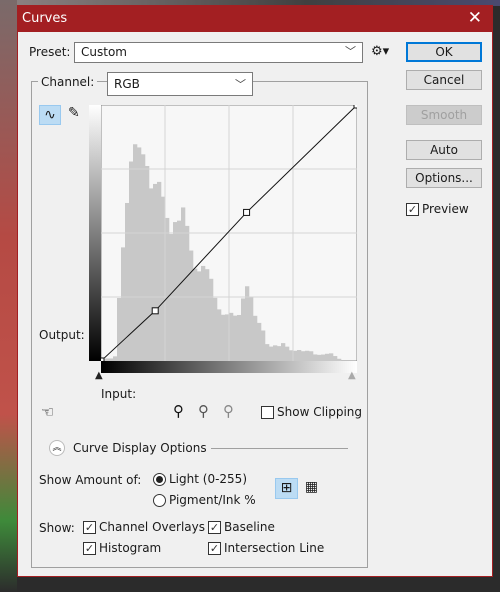 Image resolution: width=500 pixels, height=592 pixels. What do you see at coordinates (255, 19) in the screenshot?
I see `title-bar: Curves ✕` at bounding box center [255, 19].